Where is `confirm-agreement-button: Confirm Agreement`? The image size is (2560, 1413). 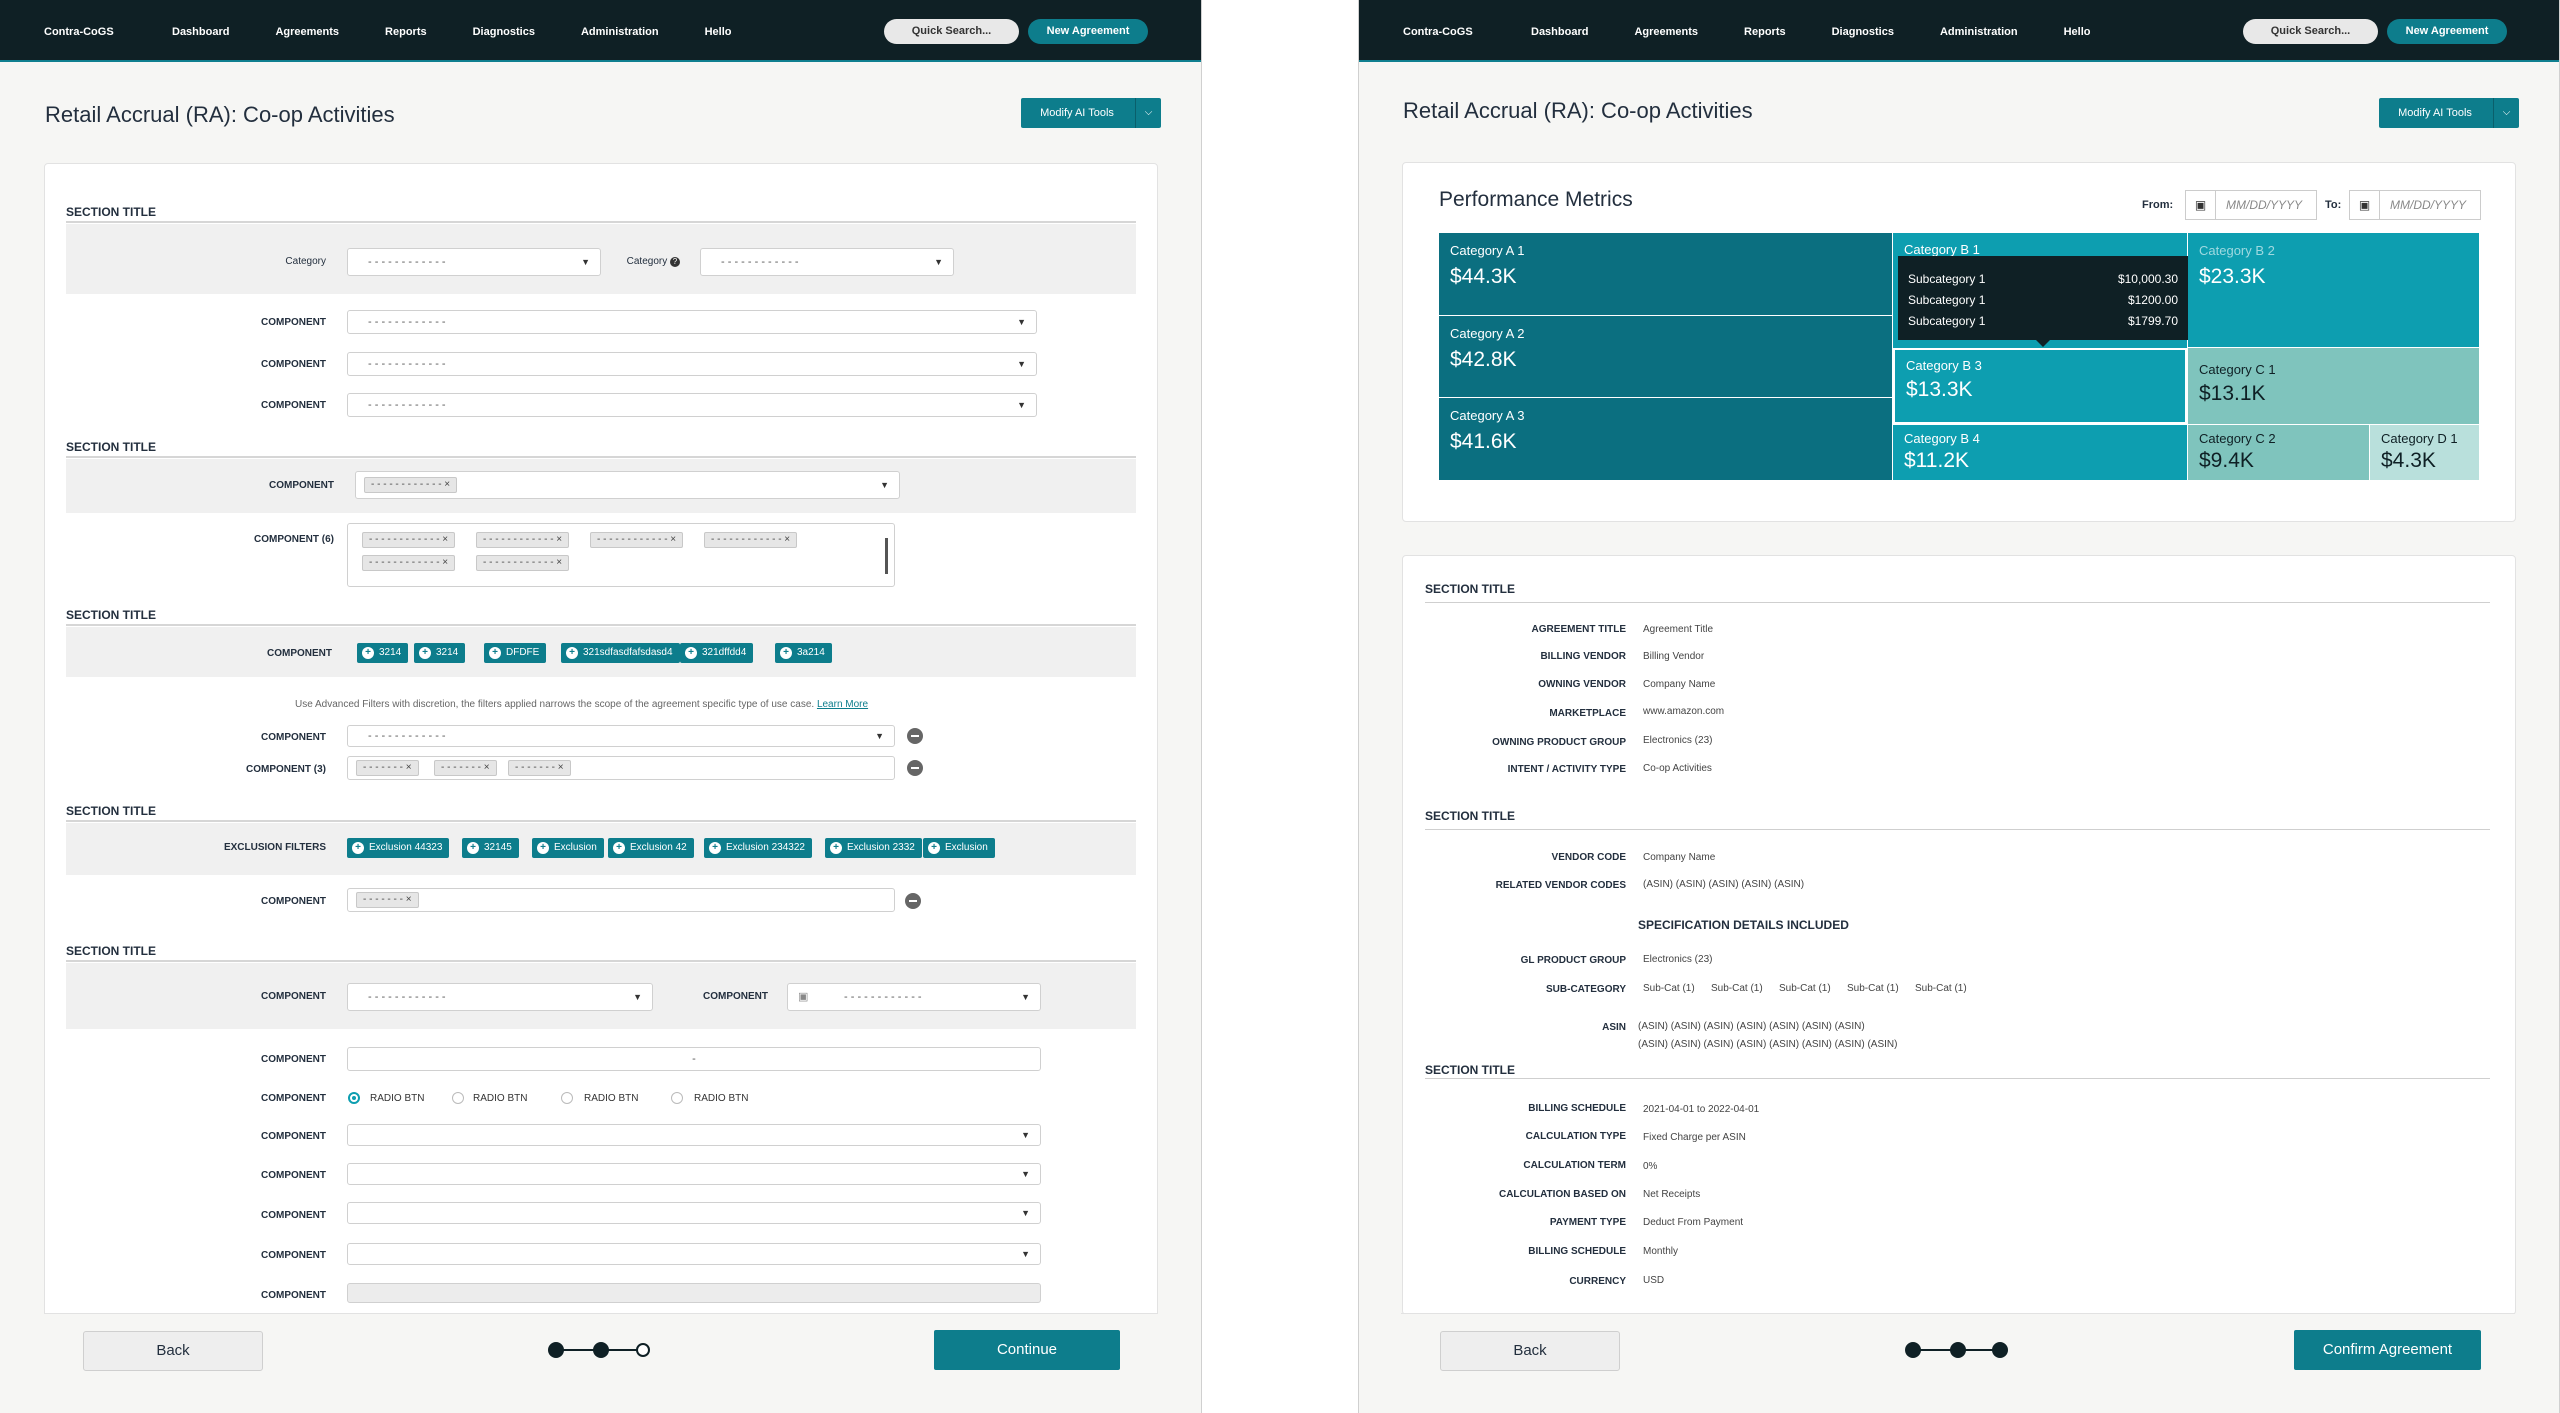
confirm-agreement-button: Confirm Agreement is located at coordinates (2387, 1350).